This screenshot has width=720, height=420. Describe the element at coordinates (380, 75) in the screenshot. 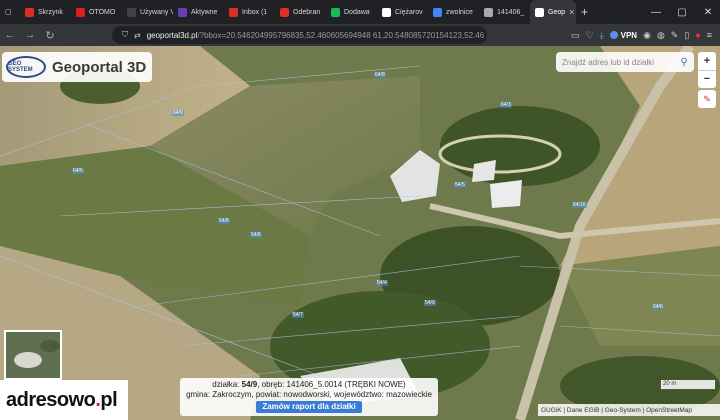

I see `parcel-label: 64/8` at that location.